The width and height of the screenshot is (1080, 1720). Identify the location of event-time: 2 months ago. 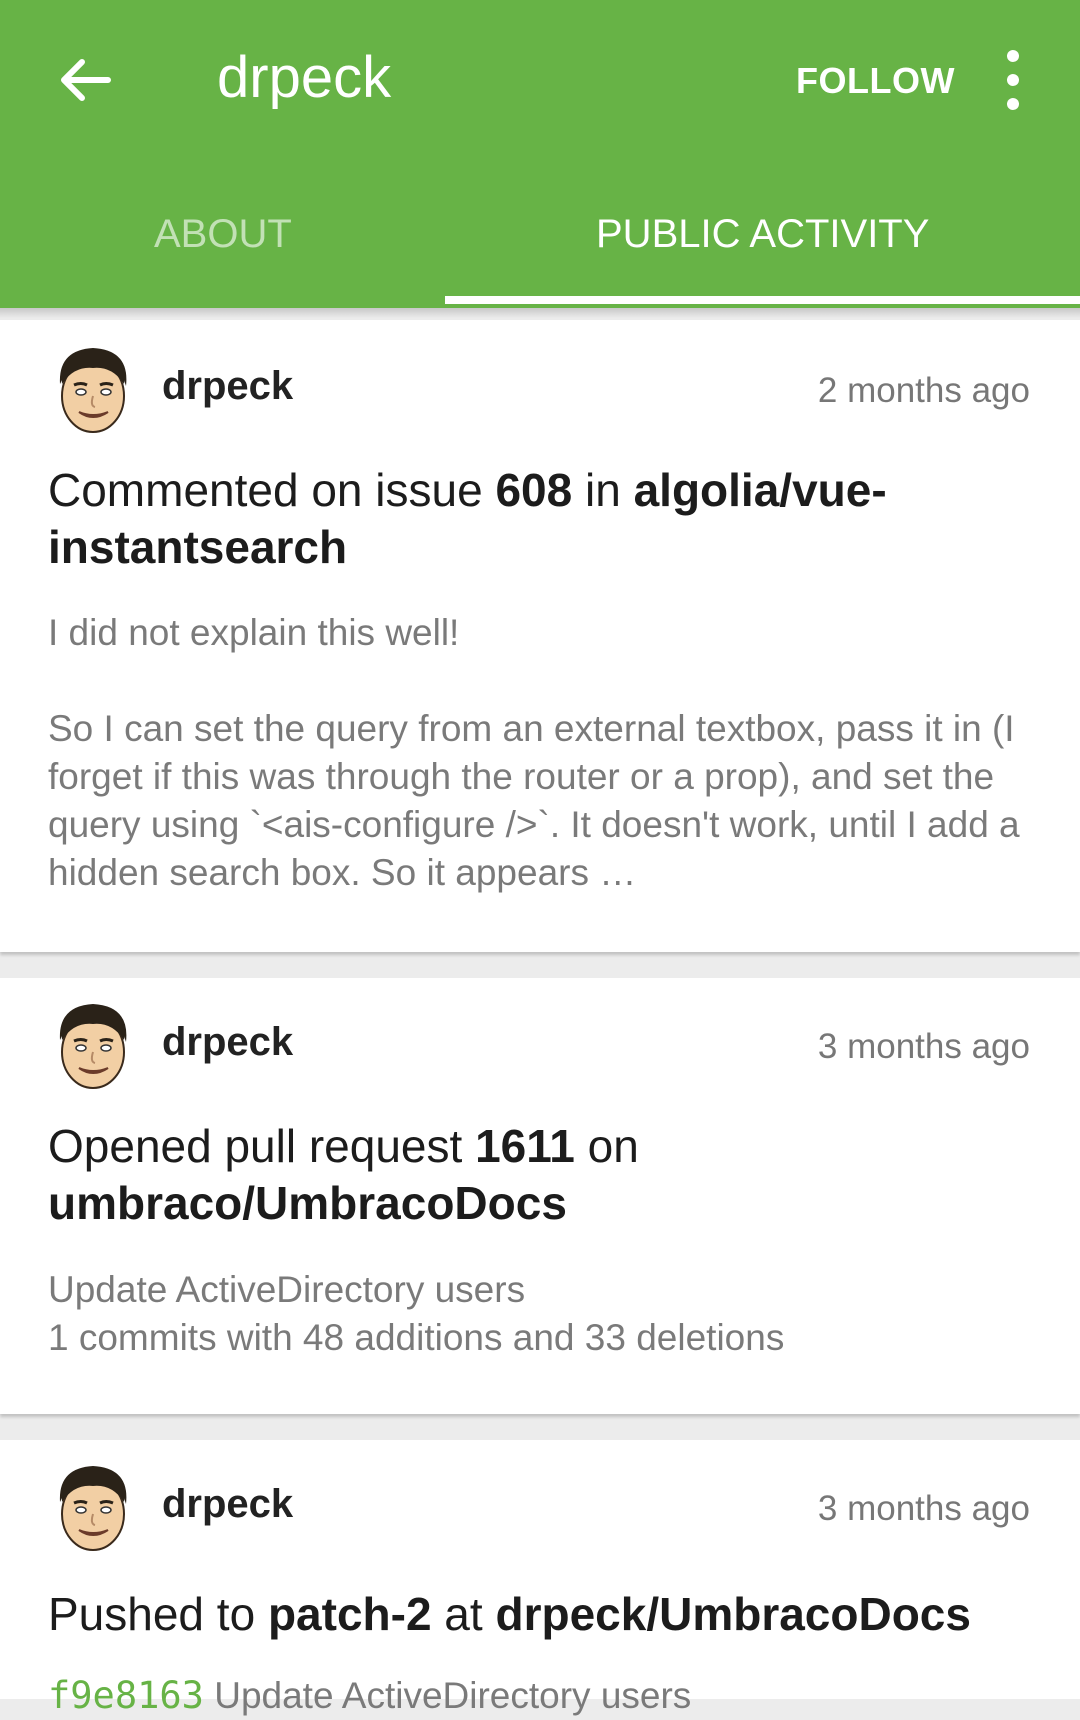
(923, 390).